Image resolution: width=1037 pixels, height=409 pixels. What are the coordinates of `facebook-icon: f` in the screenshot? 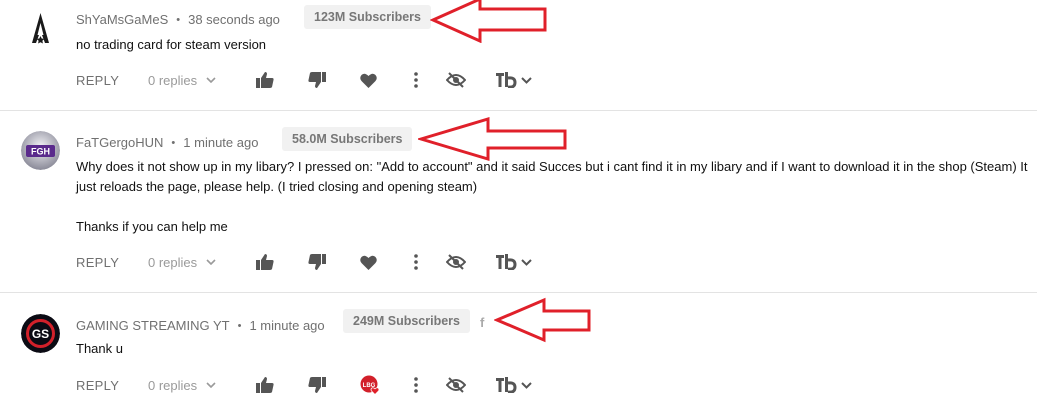 It's located at (482, 322).